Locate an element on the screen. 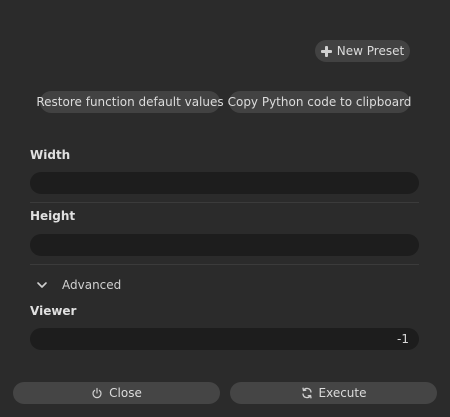 This screenshot has height=417, width=450. width-label: Width is located at coordinates (50, 155).